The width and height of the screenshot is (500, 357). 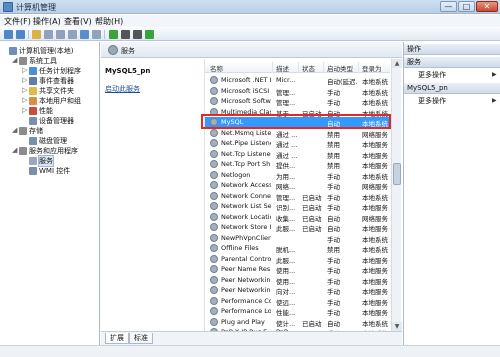 What do you see at coordinates (397, 174) in the screenshot?
I see `scrollbar-thumb` at bounding box center [397, 174].